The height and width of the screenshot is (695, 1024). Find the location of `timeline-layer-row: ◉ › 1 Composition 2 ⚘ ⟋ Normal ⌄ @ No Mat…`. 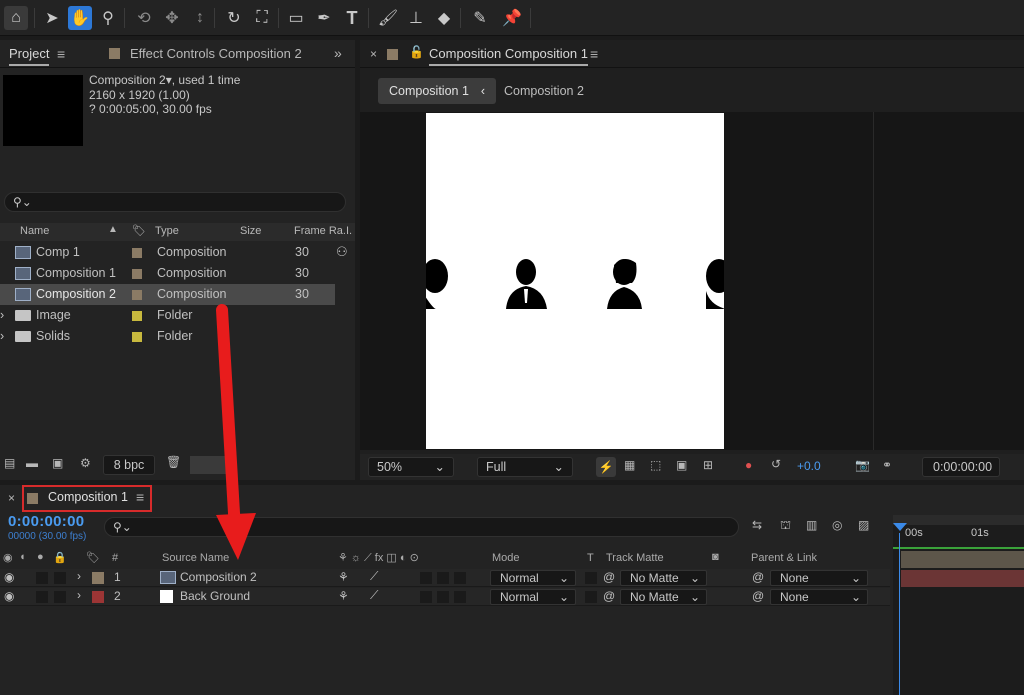

timeline-layer-row: ◉ › 1 Composition 2 ⚘ ⟋ Normal ⌄ @ No Mat… is located at coordinates (445, 578).